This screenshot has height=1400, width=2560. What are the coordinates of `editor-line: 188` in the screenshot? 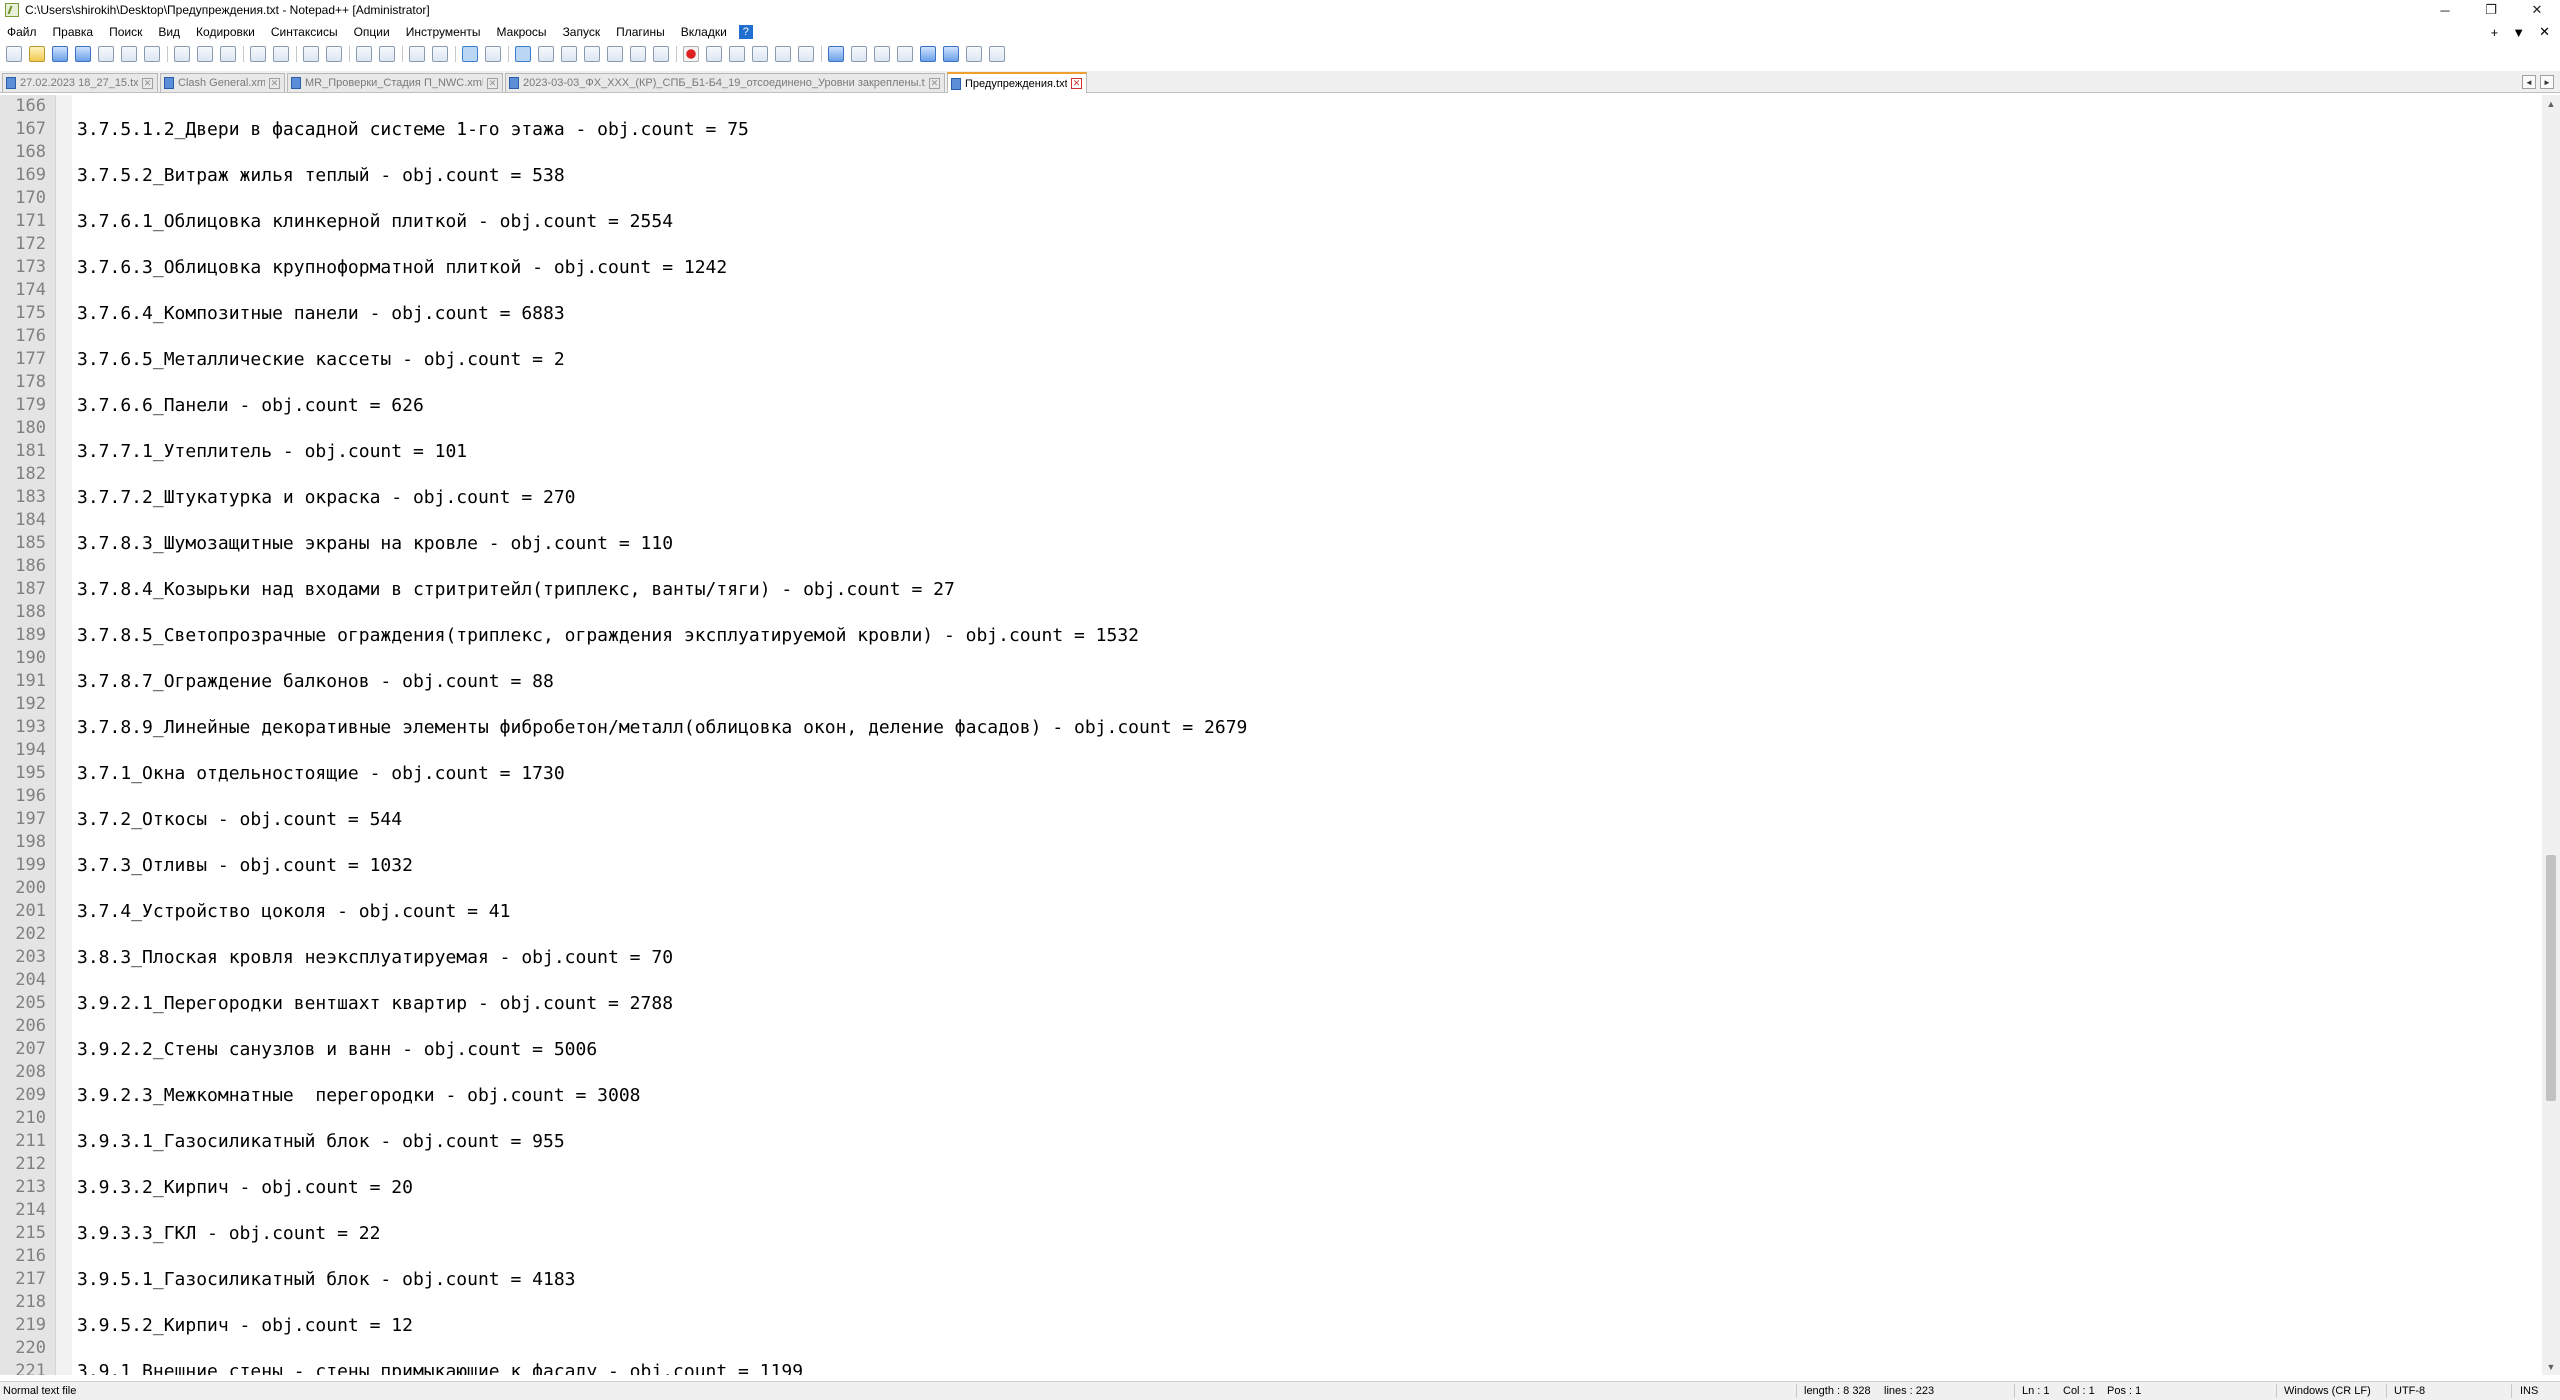 It's located at (1265, 612).